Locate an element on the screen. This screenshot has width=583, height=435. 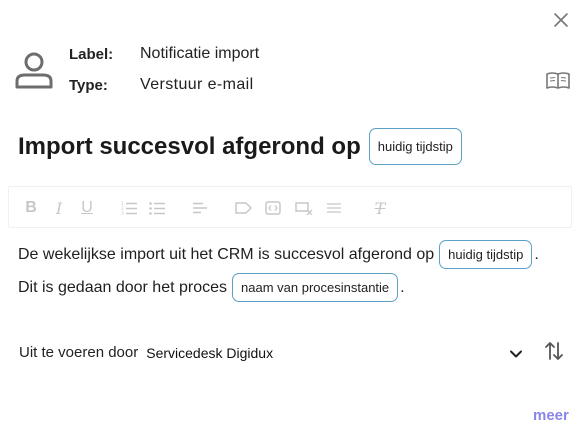
list-icon is located at coordinates (334, 208).